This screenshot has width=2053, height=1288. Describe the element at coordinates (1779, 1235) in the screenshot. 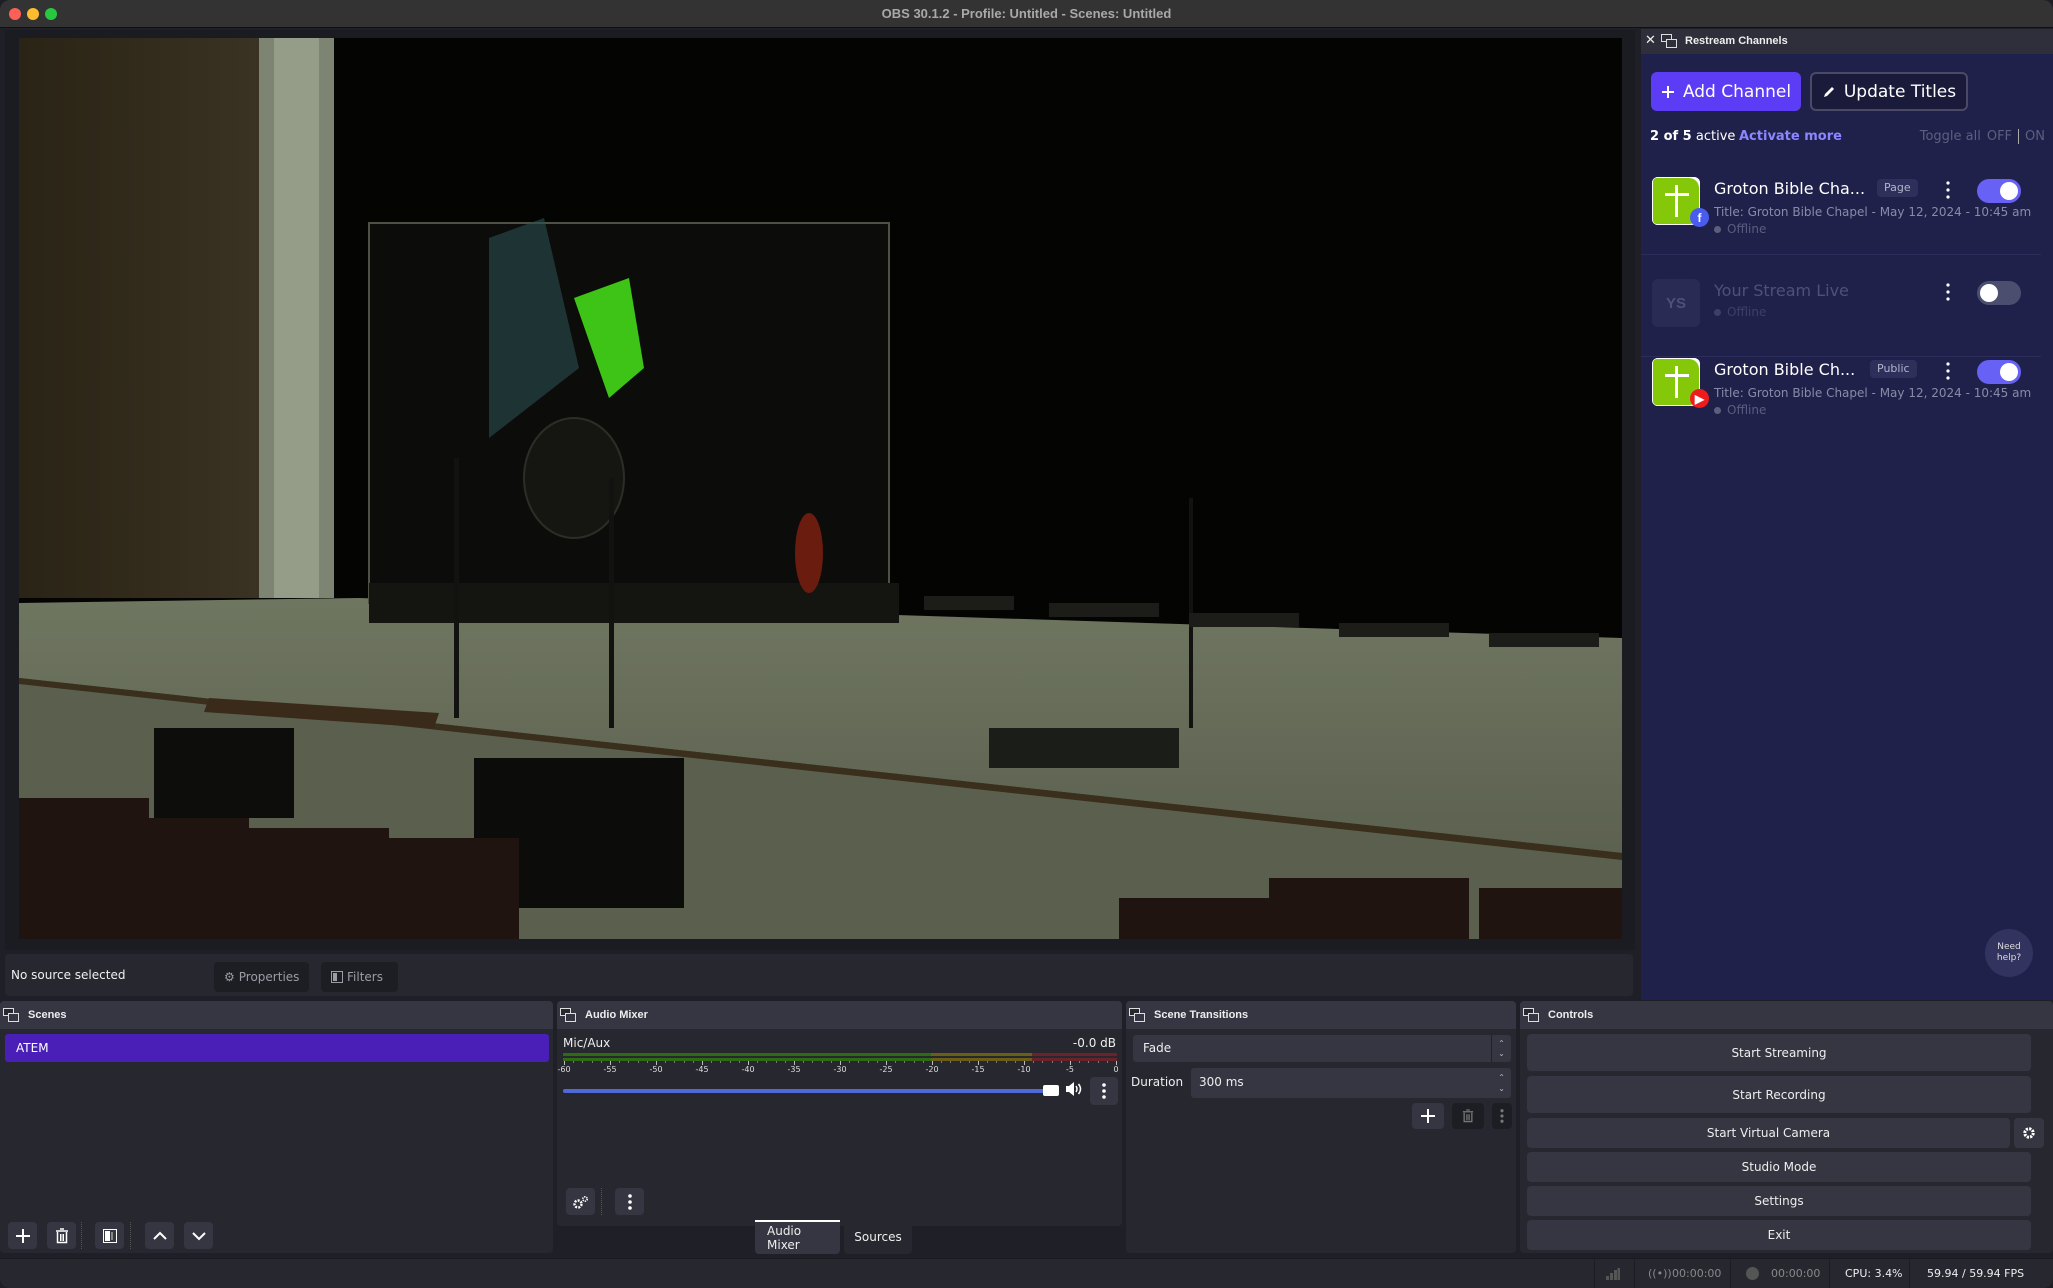

I see `exit-button: Exit` at that location.